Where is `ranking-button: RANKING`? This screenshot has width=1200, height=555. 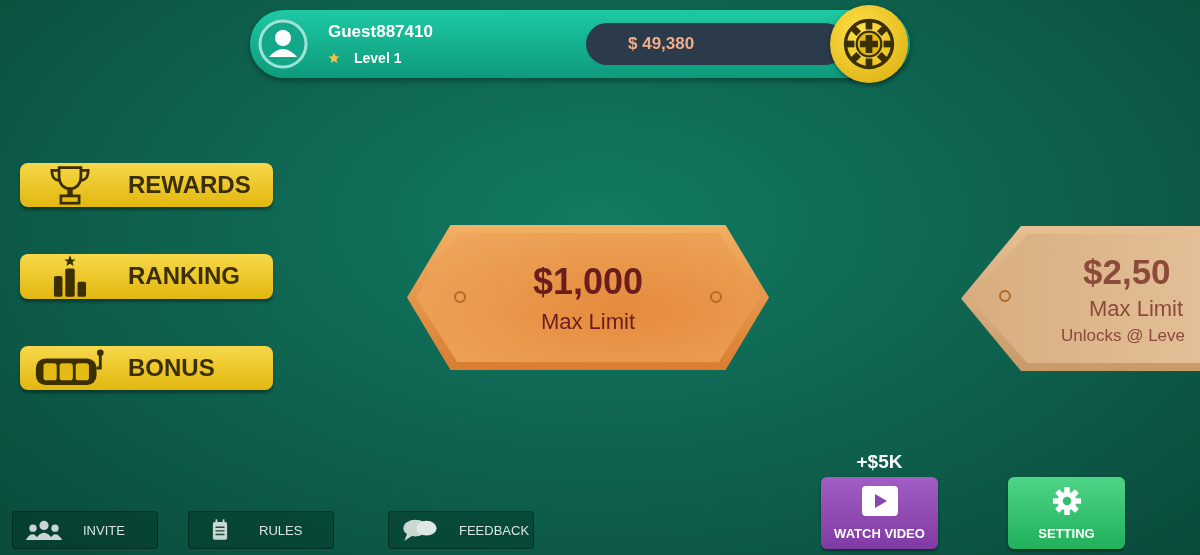
ranking-button: RANKING is located at coordinates (146, 276).